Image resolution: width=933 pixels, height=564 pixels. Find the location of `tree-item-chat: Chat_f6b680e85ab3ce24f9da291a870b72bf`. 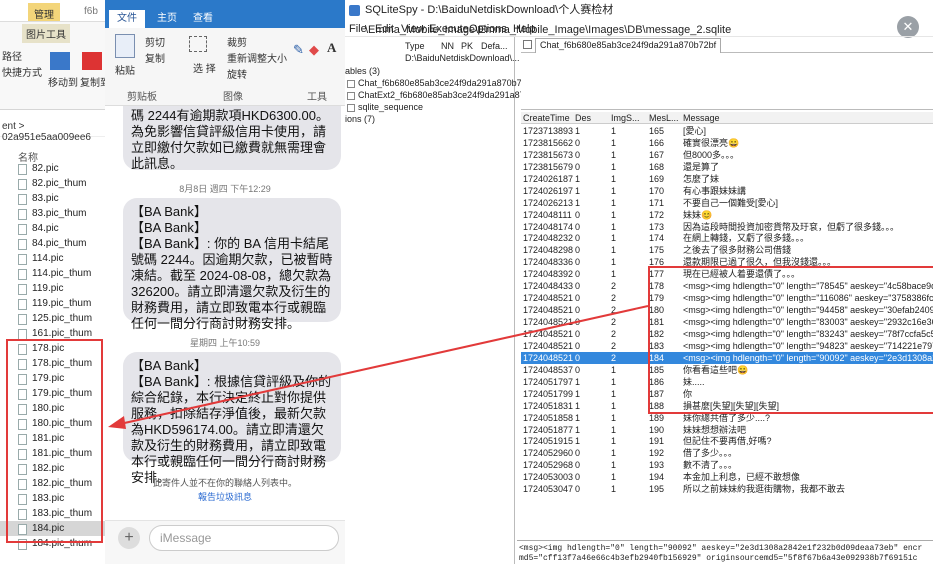

tree-item-chat: Chat_f6b680e85ab3ce24f9da291a870b72bf is located at coordinates (440, 83).